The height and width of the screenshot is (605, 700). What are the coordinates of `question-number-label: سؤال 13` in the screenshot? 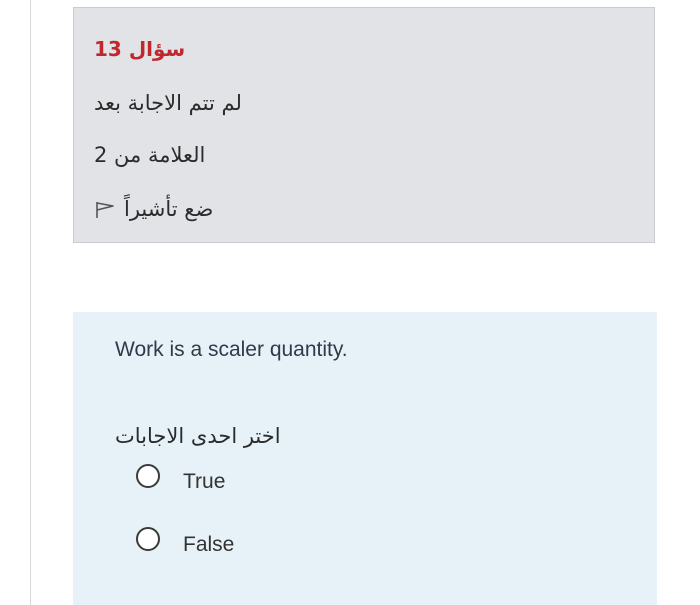 It's located at (139, 49).